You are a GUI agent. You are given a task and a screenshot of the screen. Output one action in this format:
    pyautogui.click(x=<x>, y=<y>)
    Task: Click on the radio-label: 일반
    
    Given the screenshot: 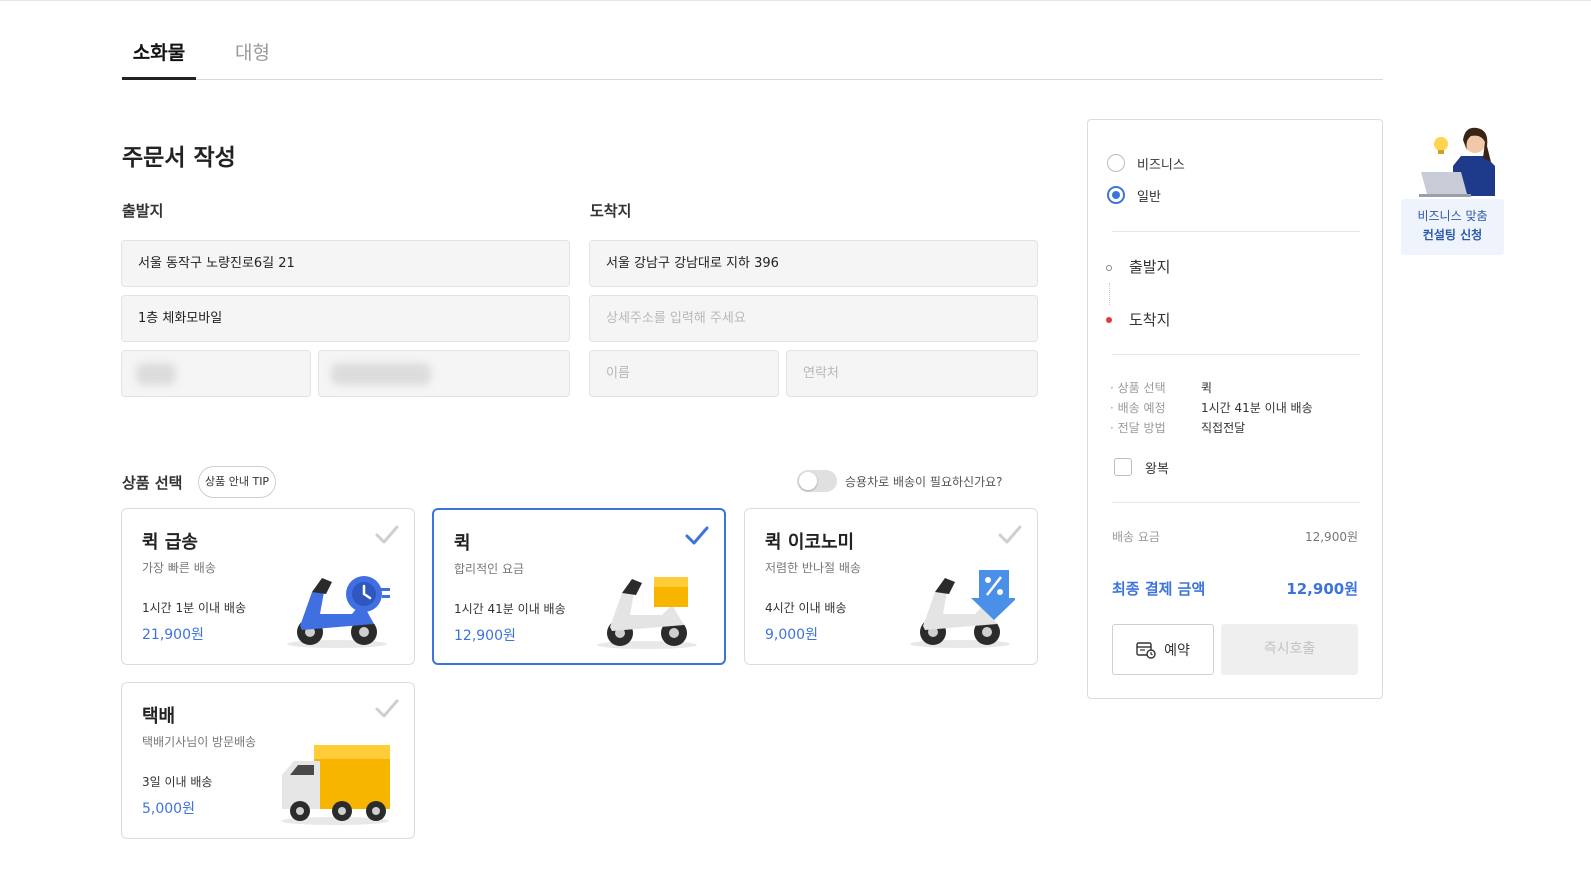 What is the action you would take?
    pyautogui.click(x=1149, y=197)
    